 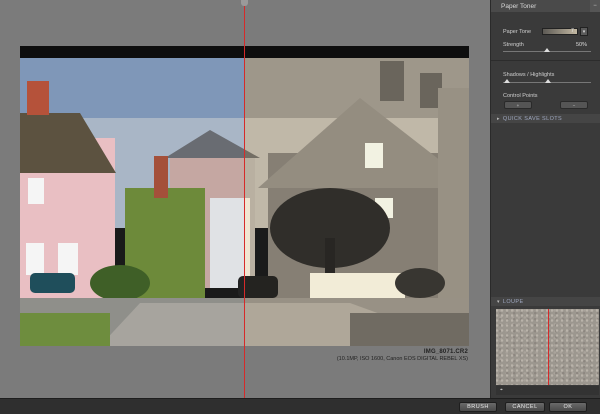 I want to click on file-name: IMG_8071.CR2, so click(x=445, y=352).